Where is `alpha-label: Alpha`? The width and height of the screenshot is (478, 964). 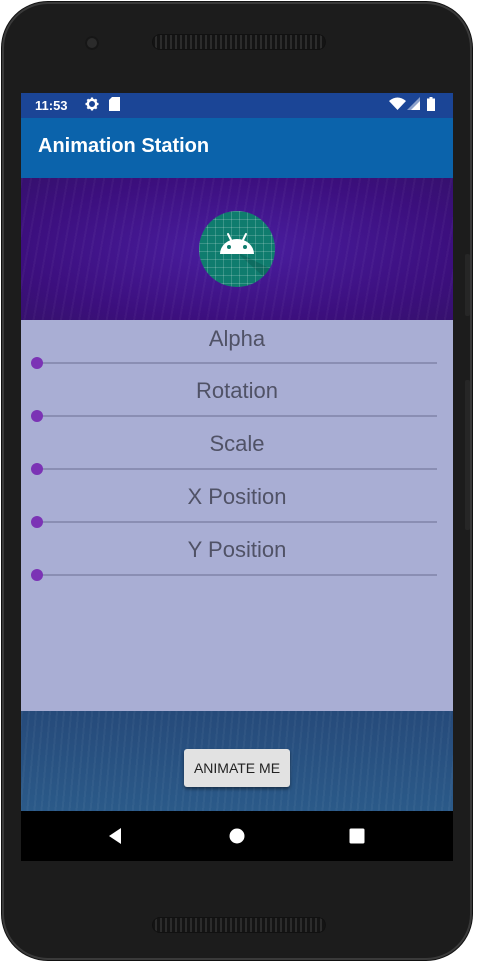
alpha-label: Alpha is located at coordinates (237, 338).